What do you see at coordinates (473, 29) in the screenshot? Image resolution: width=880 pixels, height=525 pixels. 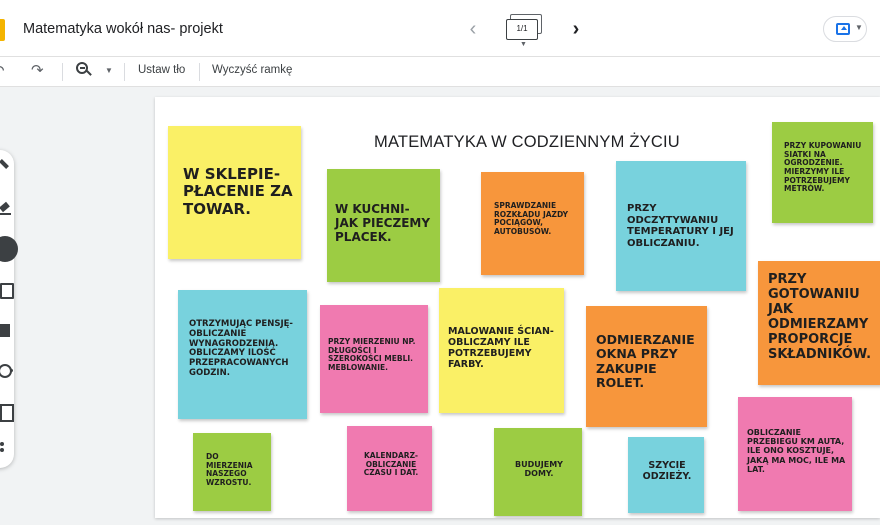 I see `chevron-left-icon: ‹` at bounding box center [473, 29].